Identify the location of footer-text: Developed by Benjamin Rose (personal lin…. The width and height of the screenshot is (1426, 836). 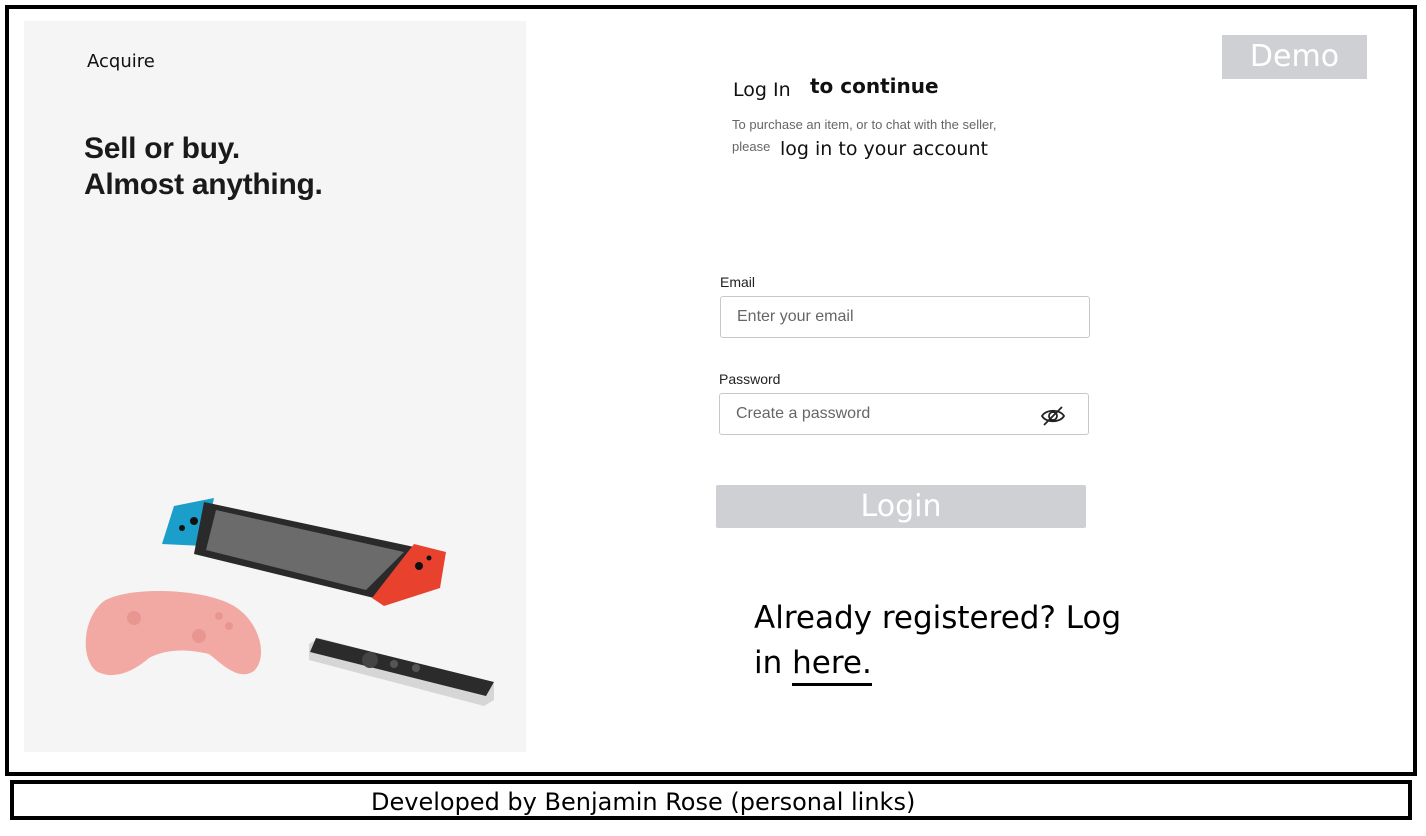
(643, 802).